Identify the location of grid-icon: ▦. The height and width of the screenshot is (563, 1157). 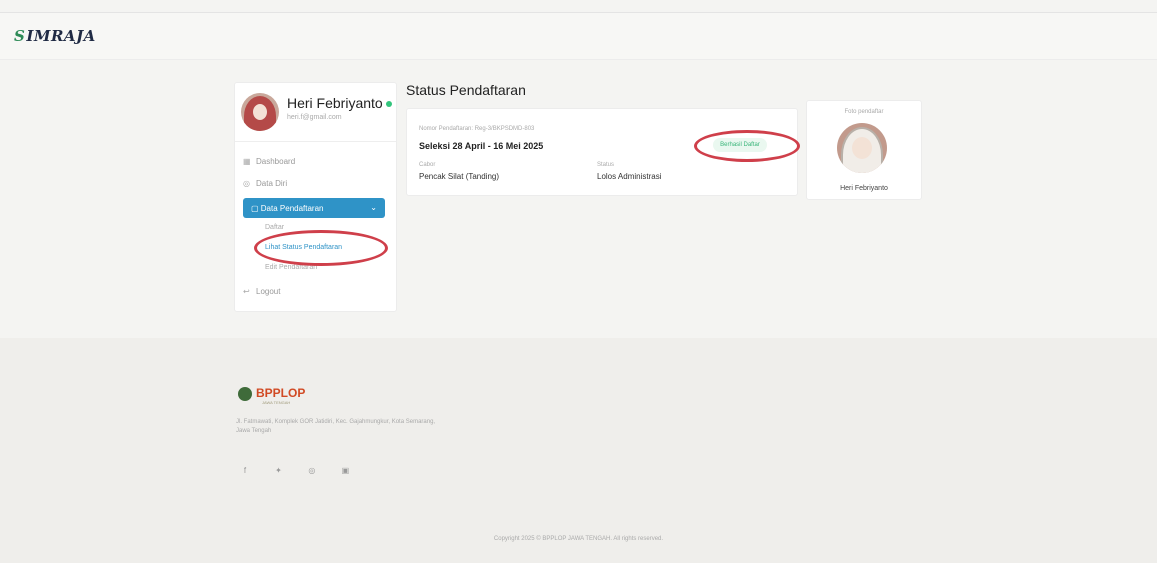
(247, 161).